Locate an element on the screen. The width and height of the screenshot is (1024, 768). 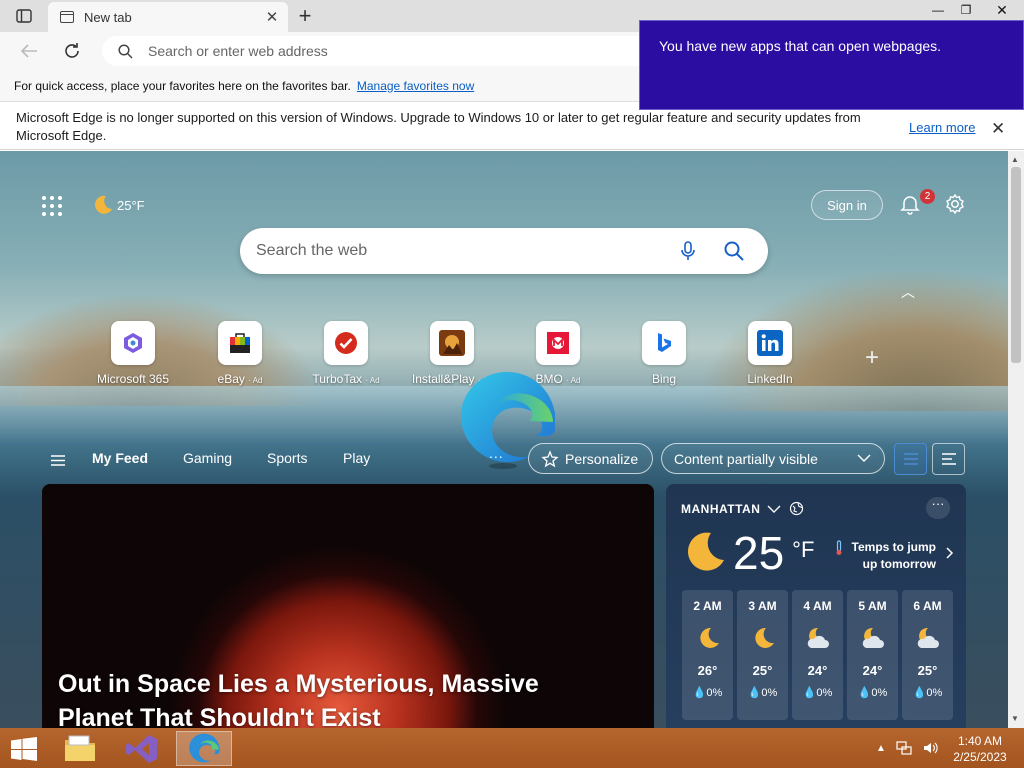
quick-link-linkedin: LinkedIn is located at coordinates (770, 353).